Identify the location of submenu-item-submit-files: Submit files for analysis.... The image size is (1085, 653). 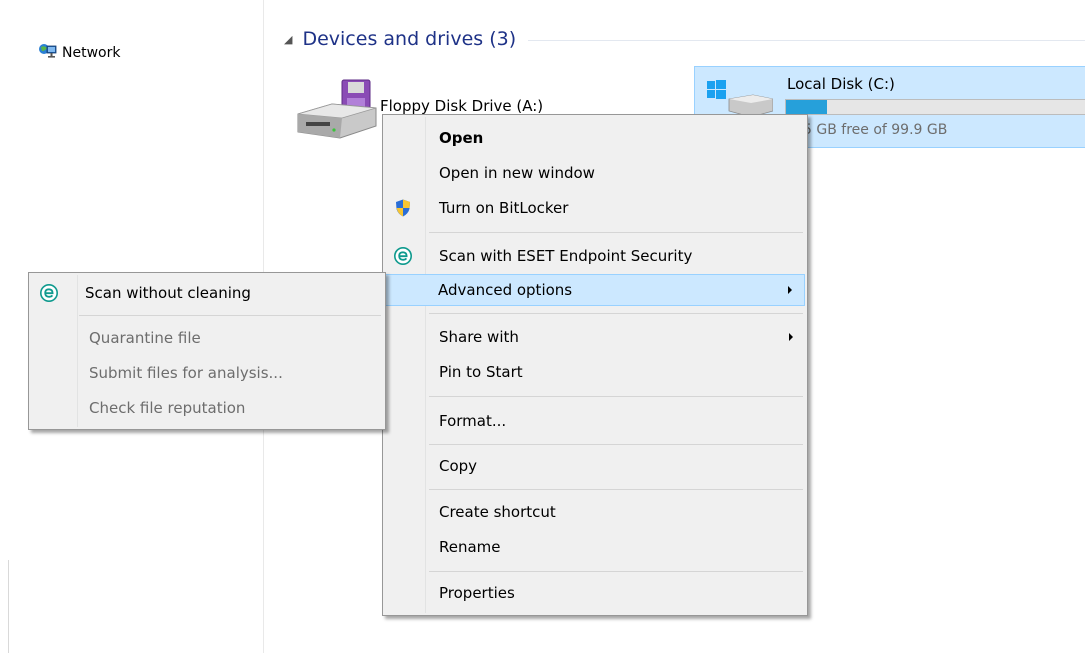
(207, 373).